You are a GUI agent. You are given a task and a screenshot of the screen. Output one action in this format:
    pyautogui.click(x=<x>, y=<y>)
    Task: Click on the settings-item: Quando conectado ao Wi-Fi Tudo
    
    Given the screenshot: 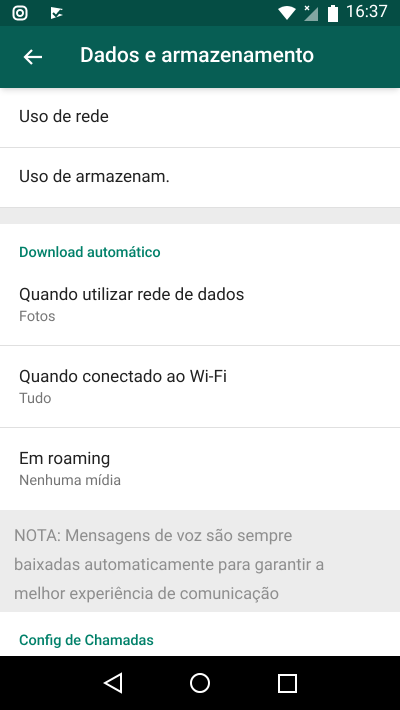 What is the action you would take?
    pyautogui.click(x=200, y=387)
    